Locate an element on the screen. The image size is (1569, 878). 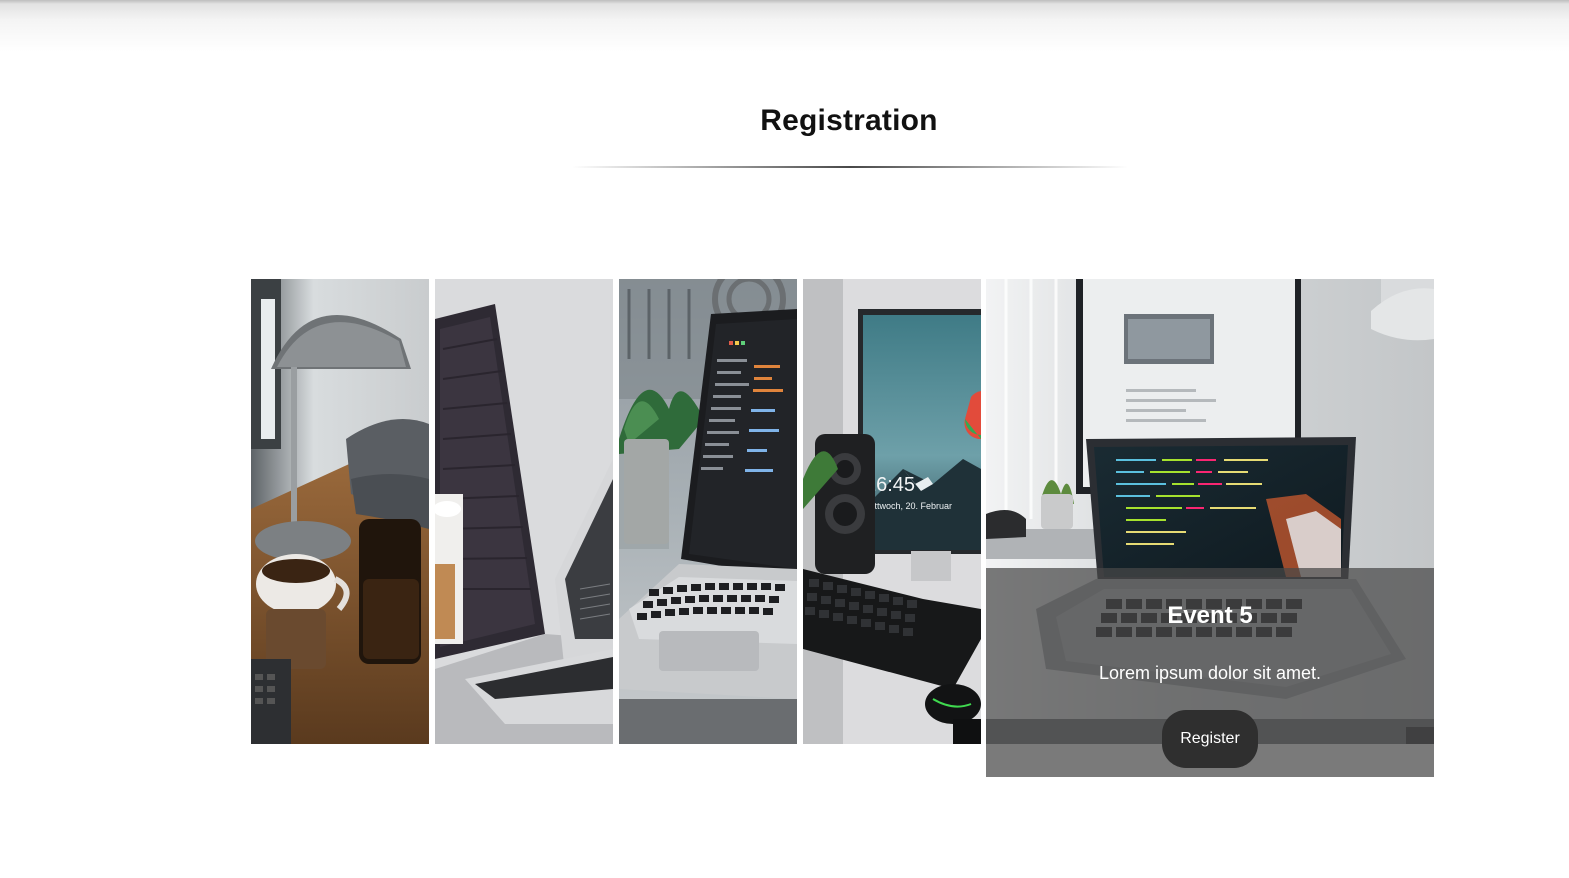
section-title: Registration is located at coordinates (849, 120).